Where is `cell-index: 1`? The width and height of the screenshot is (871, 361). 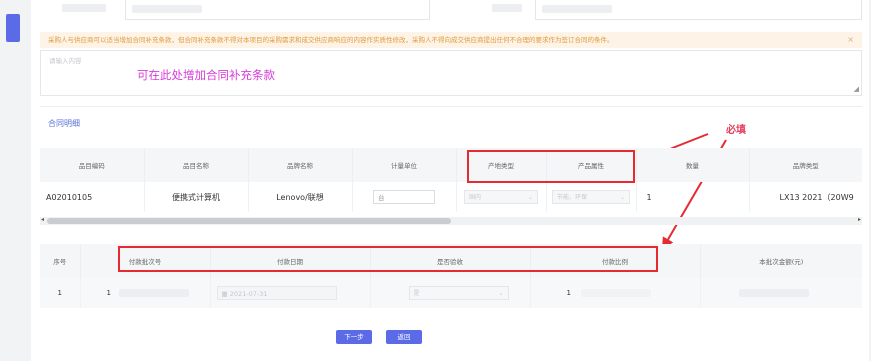 cell-index: 1 is located at coordinates (60, 293).